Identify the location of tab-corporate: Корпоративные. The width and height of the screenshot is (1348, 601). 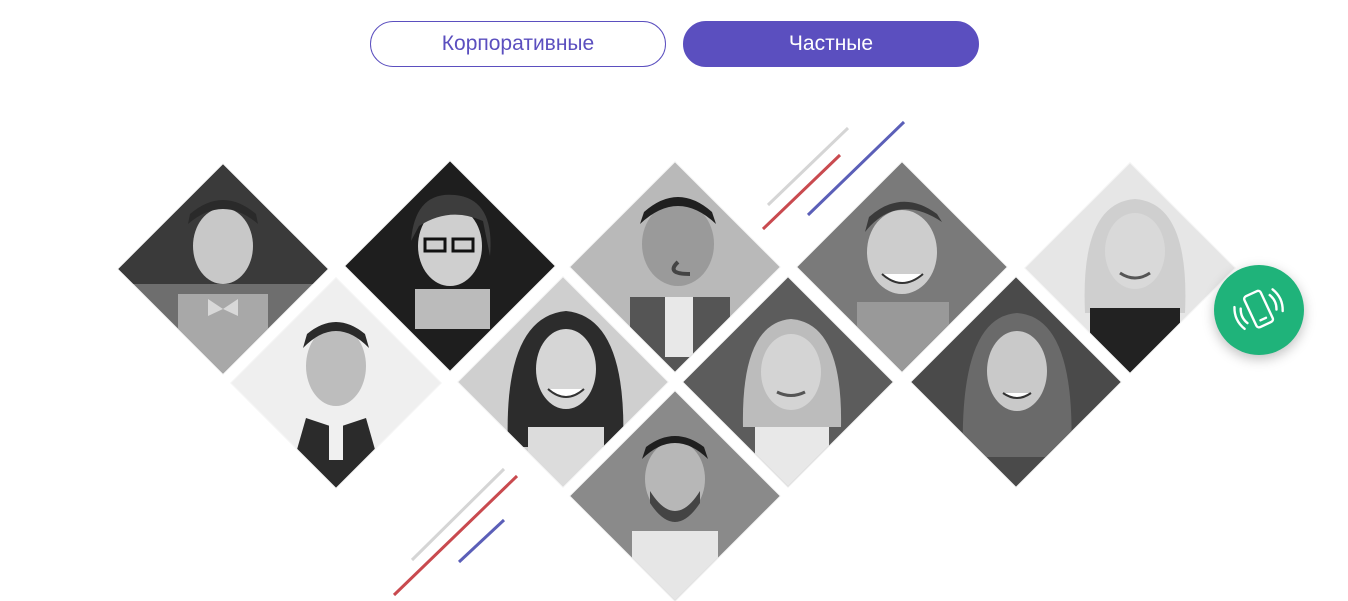
(518, 44).